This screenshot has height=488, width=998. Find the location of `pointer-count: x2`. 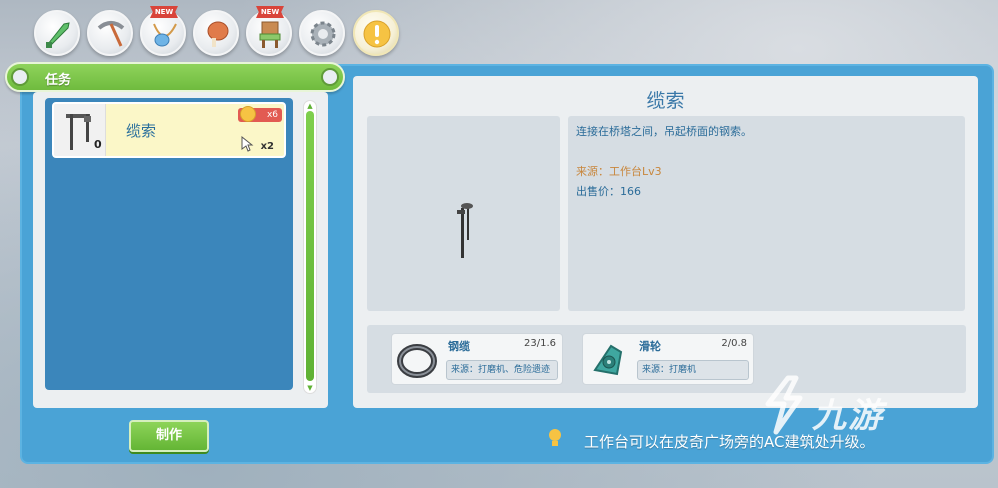

pointer-count: x2 is located at coordinates (267, 146).